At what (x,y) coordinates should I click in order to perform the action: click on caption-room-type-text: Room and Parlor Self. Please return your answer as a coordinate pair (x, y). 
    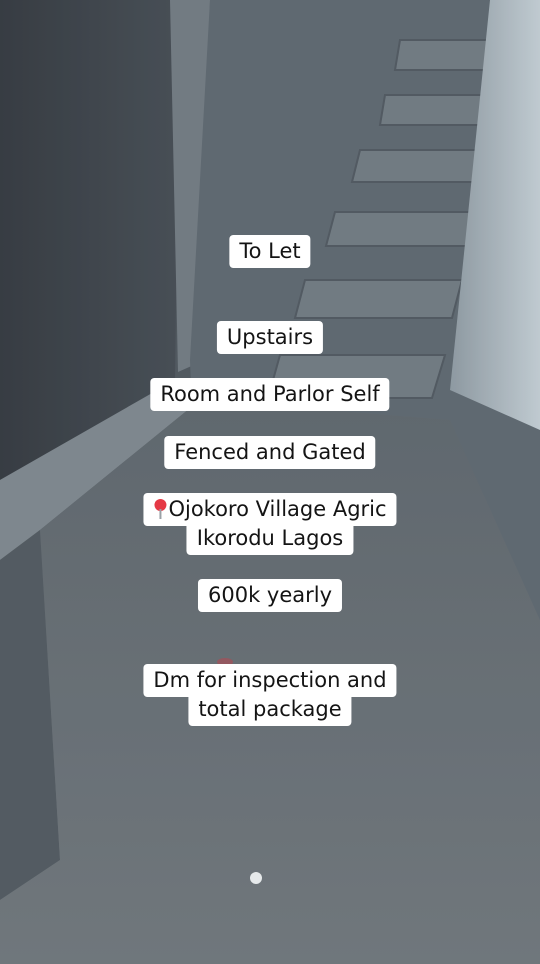
    Looking at the image, I should click on (270, 394).